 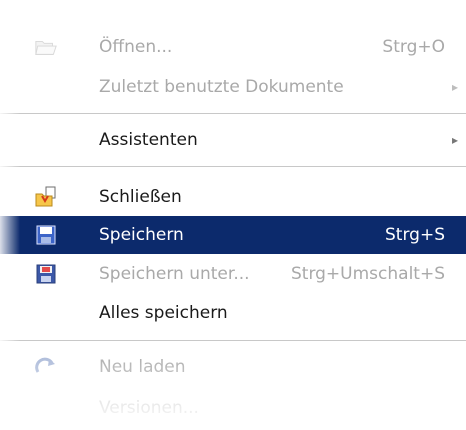 What do you see at coordinates (233, 367) in the screenshot?
I see `menu-item-reload: Neu laden` at bounding box center [233, 367].